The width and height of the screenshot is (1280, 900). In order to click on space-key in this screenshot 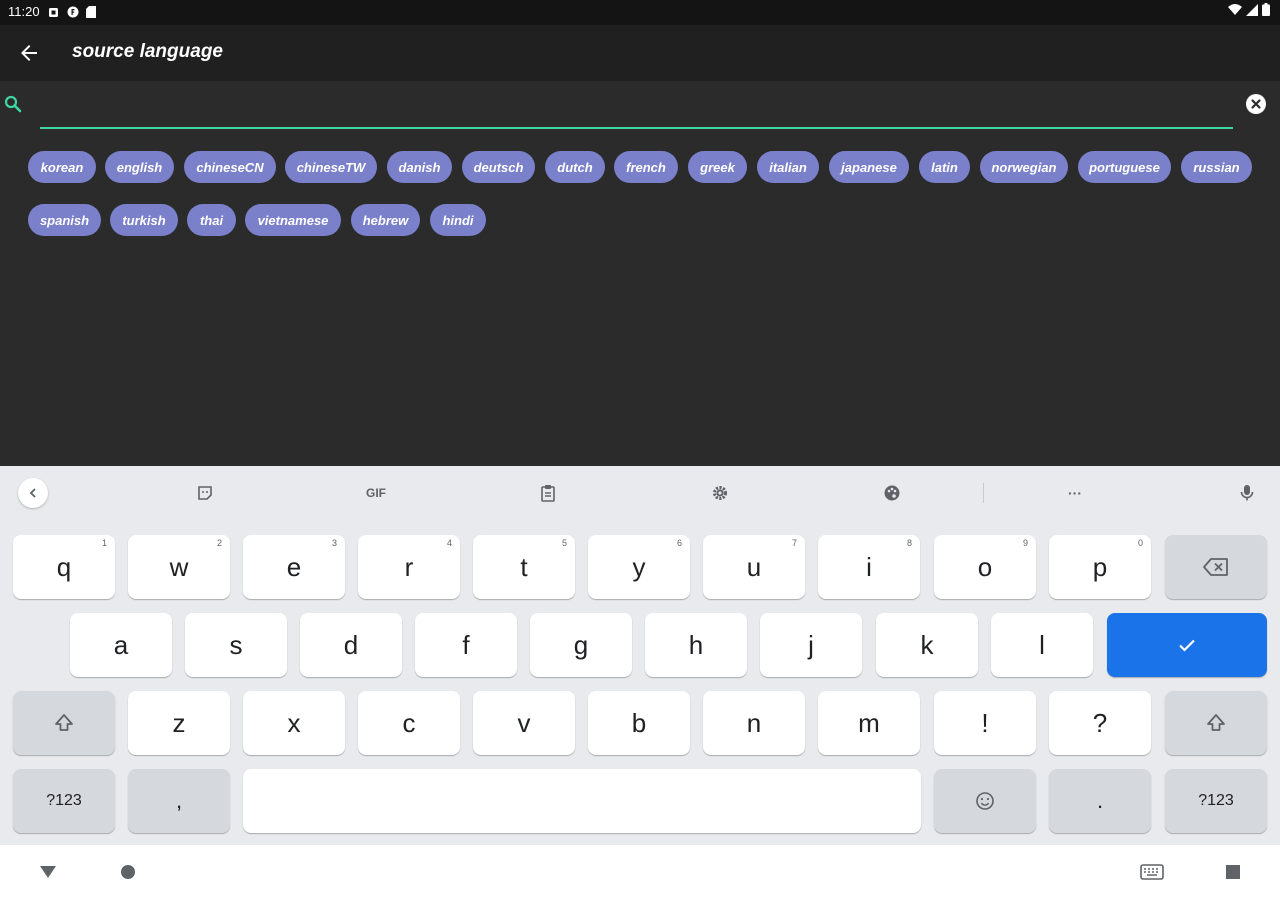, I will do `click(582, 801)`.